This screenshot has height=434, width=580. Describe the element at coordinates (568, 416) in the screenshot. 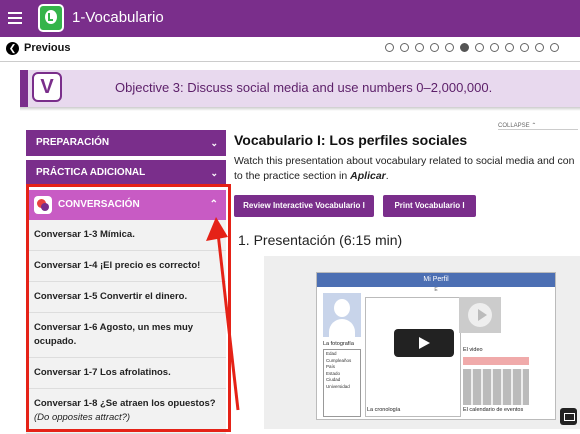

I see `fullscreen-icon` at that location.